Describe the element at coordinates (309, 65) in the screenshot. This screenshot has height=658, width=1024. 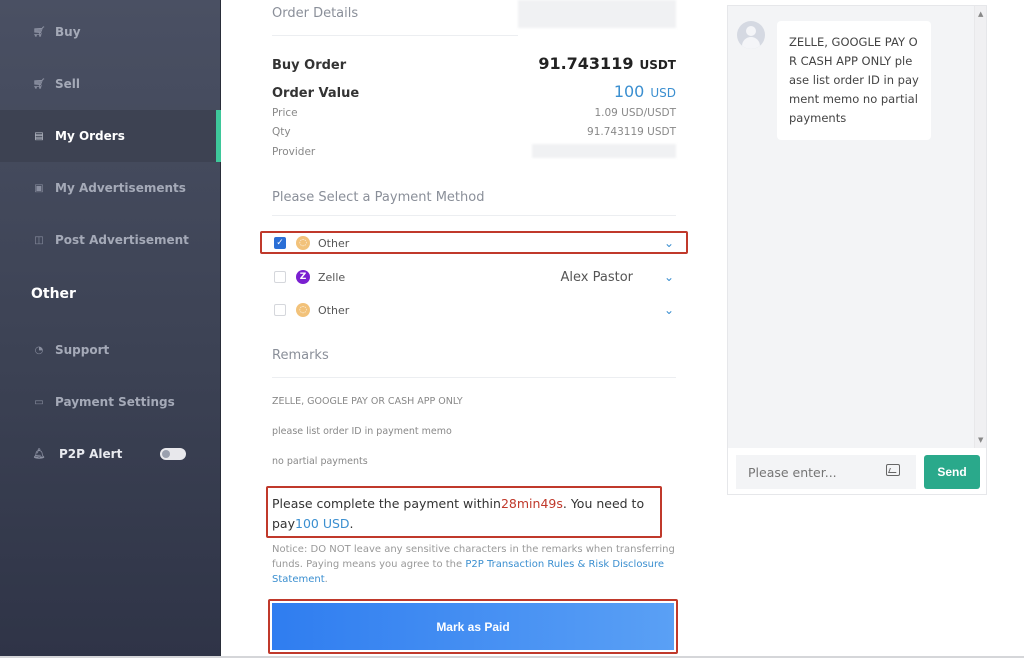
I see `buy-order-label: Buy Order` at that location.